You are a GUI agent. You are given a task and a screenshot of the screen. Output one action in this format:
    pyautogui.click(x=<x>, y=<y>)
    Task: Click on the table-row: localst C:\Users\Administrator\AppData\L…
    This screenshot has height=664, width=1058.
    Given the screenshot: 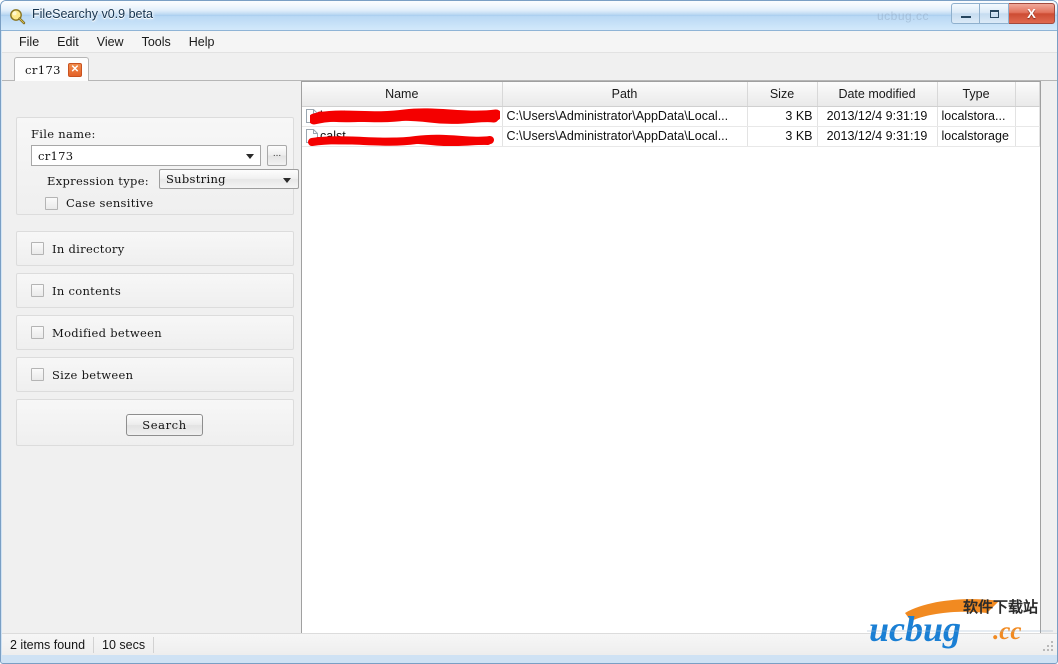 What is the action you would take?
    pyautogui.click(x=671, y=116)
    